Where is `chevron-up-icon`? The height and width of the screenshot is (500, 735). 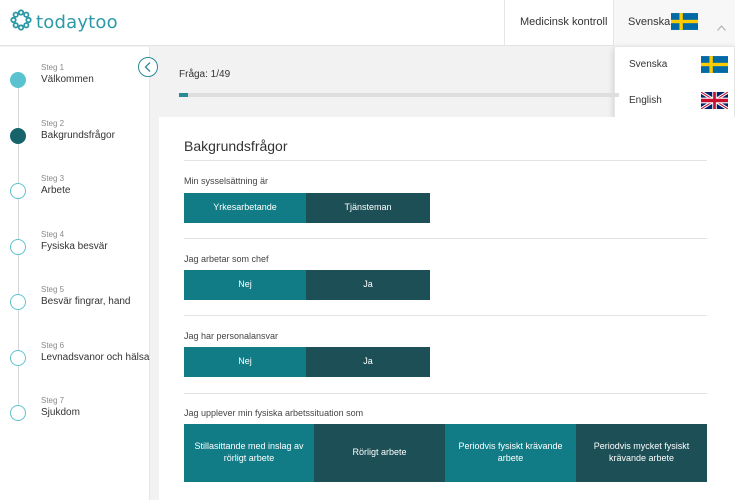 chevron-up-icon is located at coordinates (721, 24).